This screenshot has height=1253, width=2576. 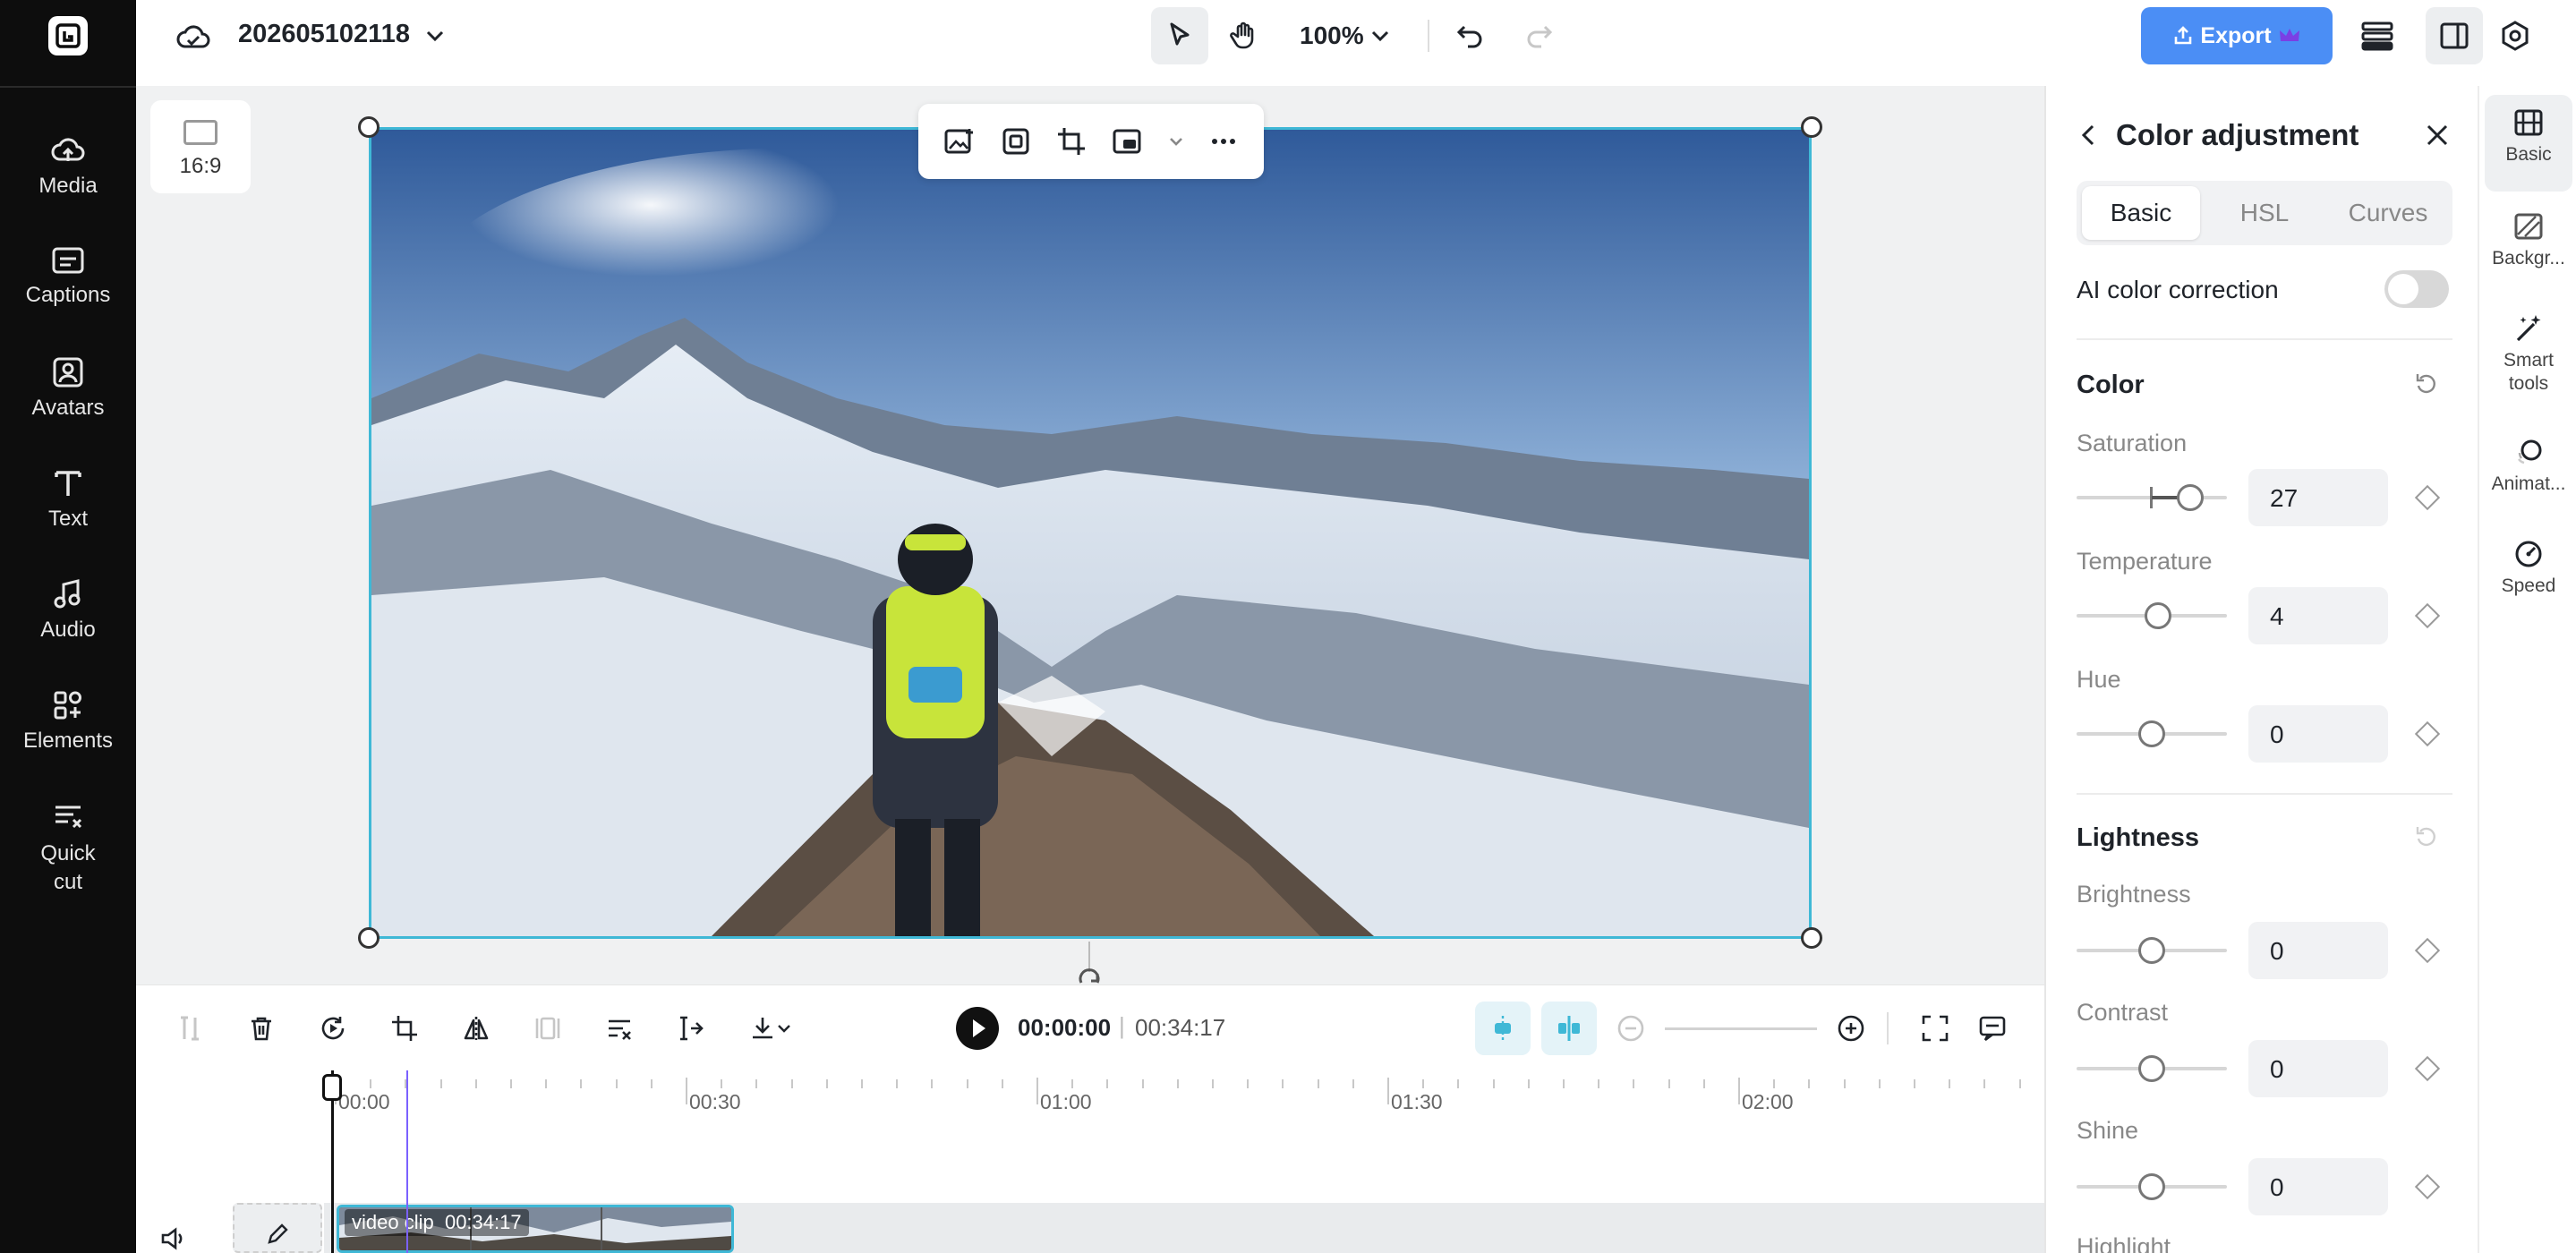 I want to click on panel-toggle-button, so click(x=2454, y=35).